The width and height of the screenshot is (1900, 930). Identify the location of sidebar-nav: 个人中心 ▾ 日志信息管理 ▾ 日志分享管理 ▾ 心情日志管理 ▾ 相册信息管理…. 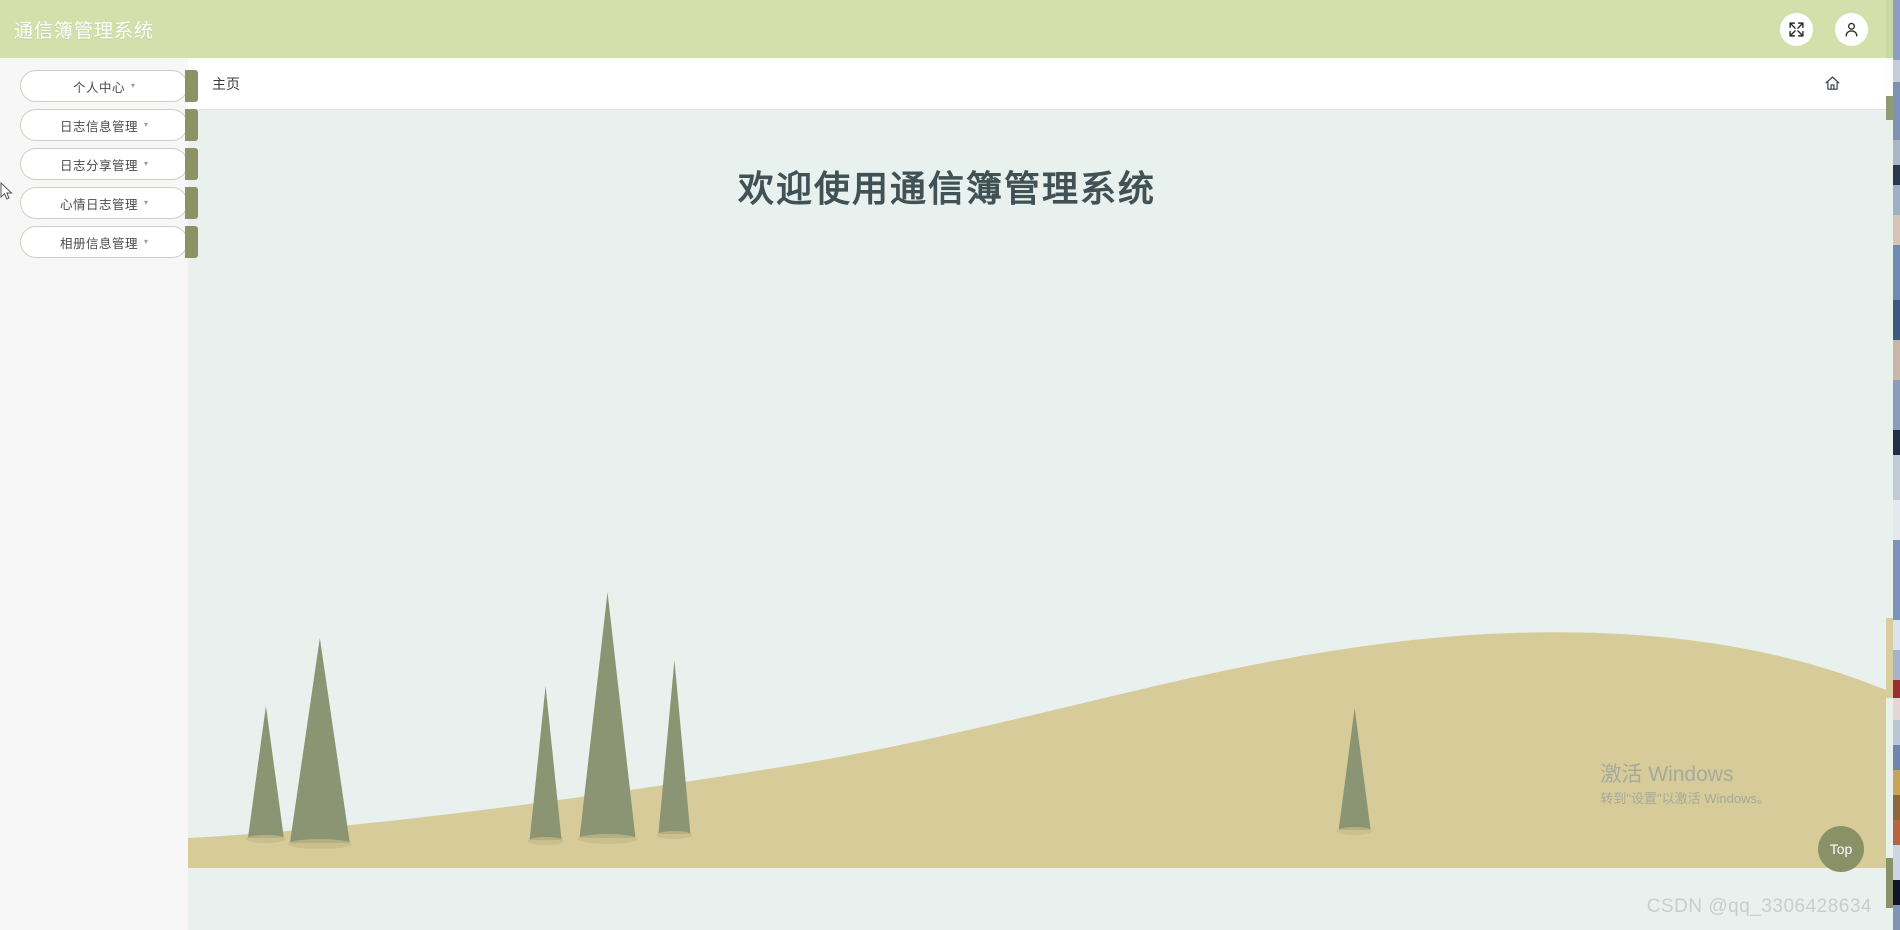
(99, 494).